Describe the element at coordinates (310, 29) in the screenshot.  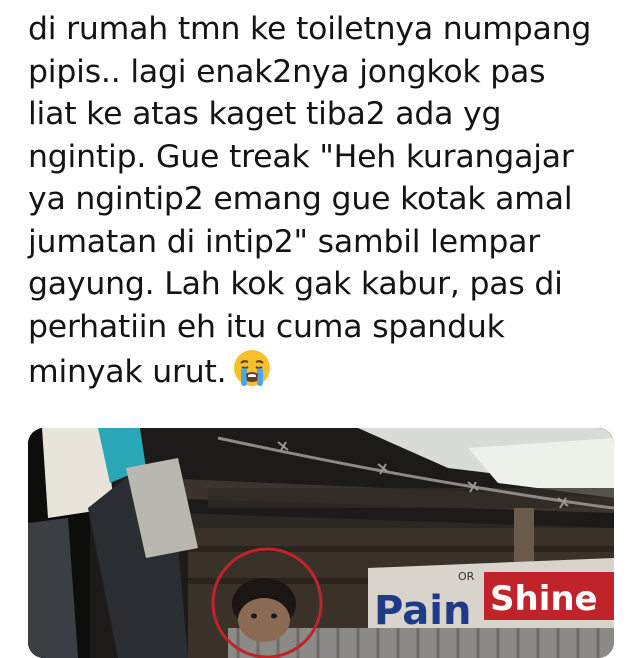
I see `tweet-line: di rumah tmn ke toiletnya numpang` at that location.